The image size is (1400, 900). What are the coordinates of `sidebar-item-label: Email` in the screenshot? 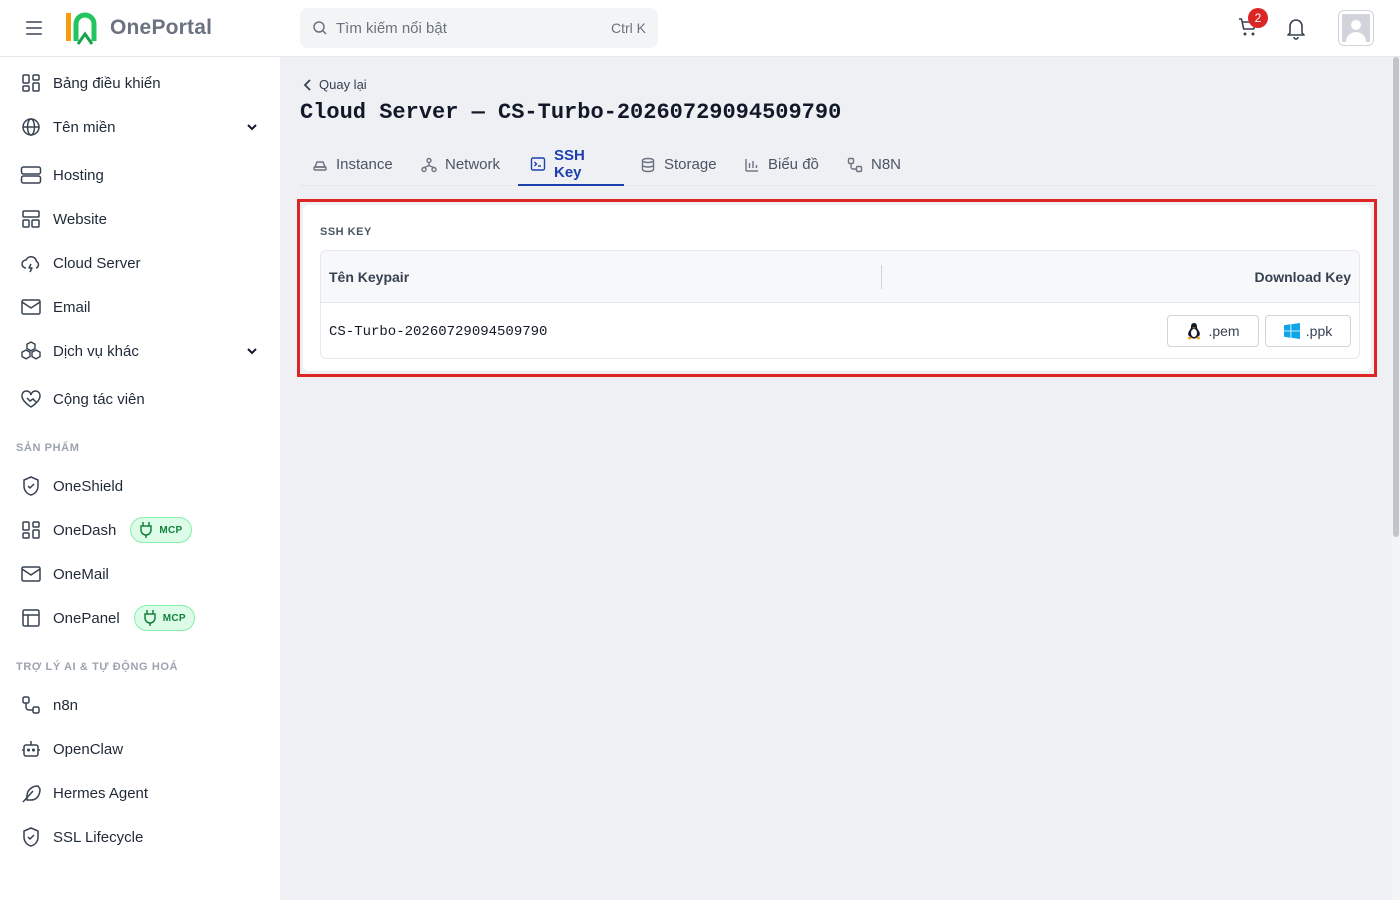 It's located at (72, 307).